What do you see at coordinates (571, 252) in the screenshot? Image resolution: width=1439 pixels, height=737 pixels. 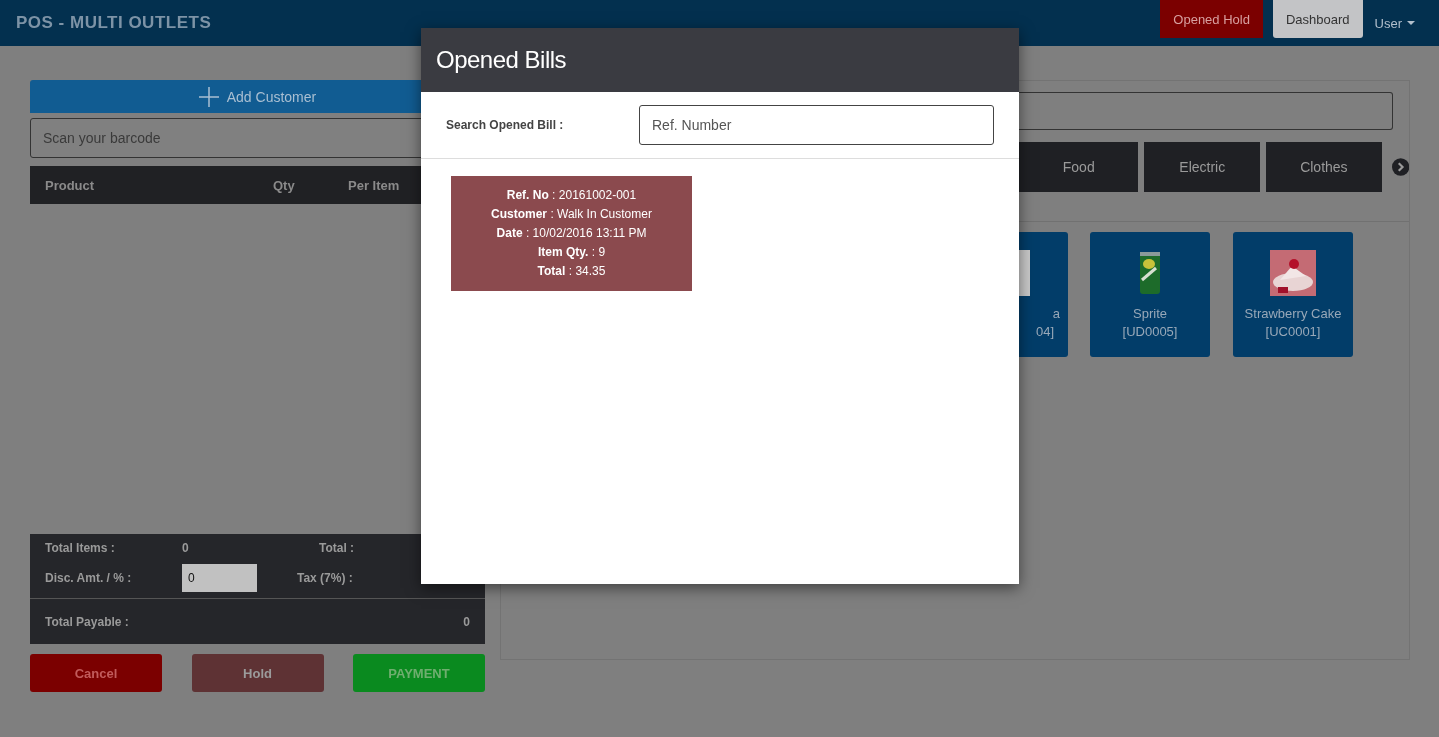 I see `bill-detail-line: Item Qty. : 9` at bounding box center [571, 252].